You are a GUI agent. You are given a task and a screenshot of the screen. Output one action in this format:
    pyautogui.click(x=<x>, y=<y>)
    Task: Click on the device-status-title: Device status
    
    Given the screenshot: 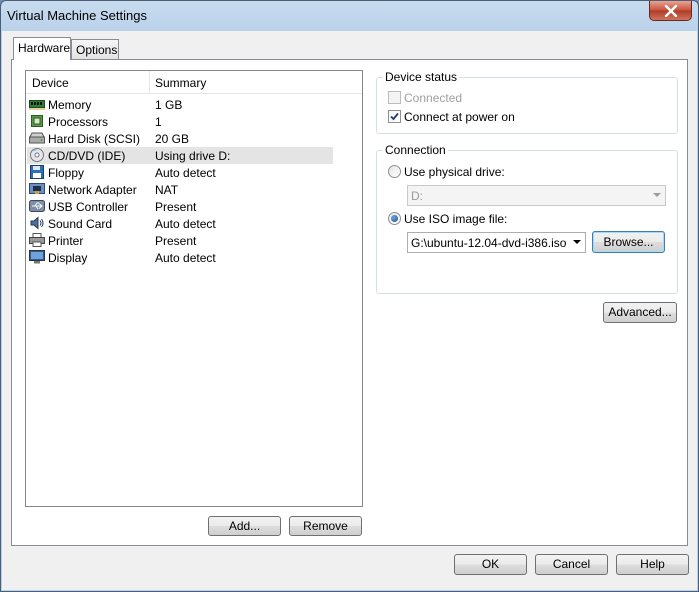 What is the action you would take?
    pyautogui.click(x=421, y=77)
    